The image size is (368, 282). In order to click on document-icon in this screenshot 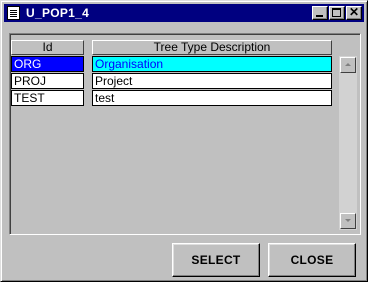, I will do `click(13, 13)`.